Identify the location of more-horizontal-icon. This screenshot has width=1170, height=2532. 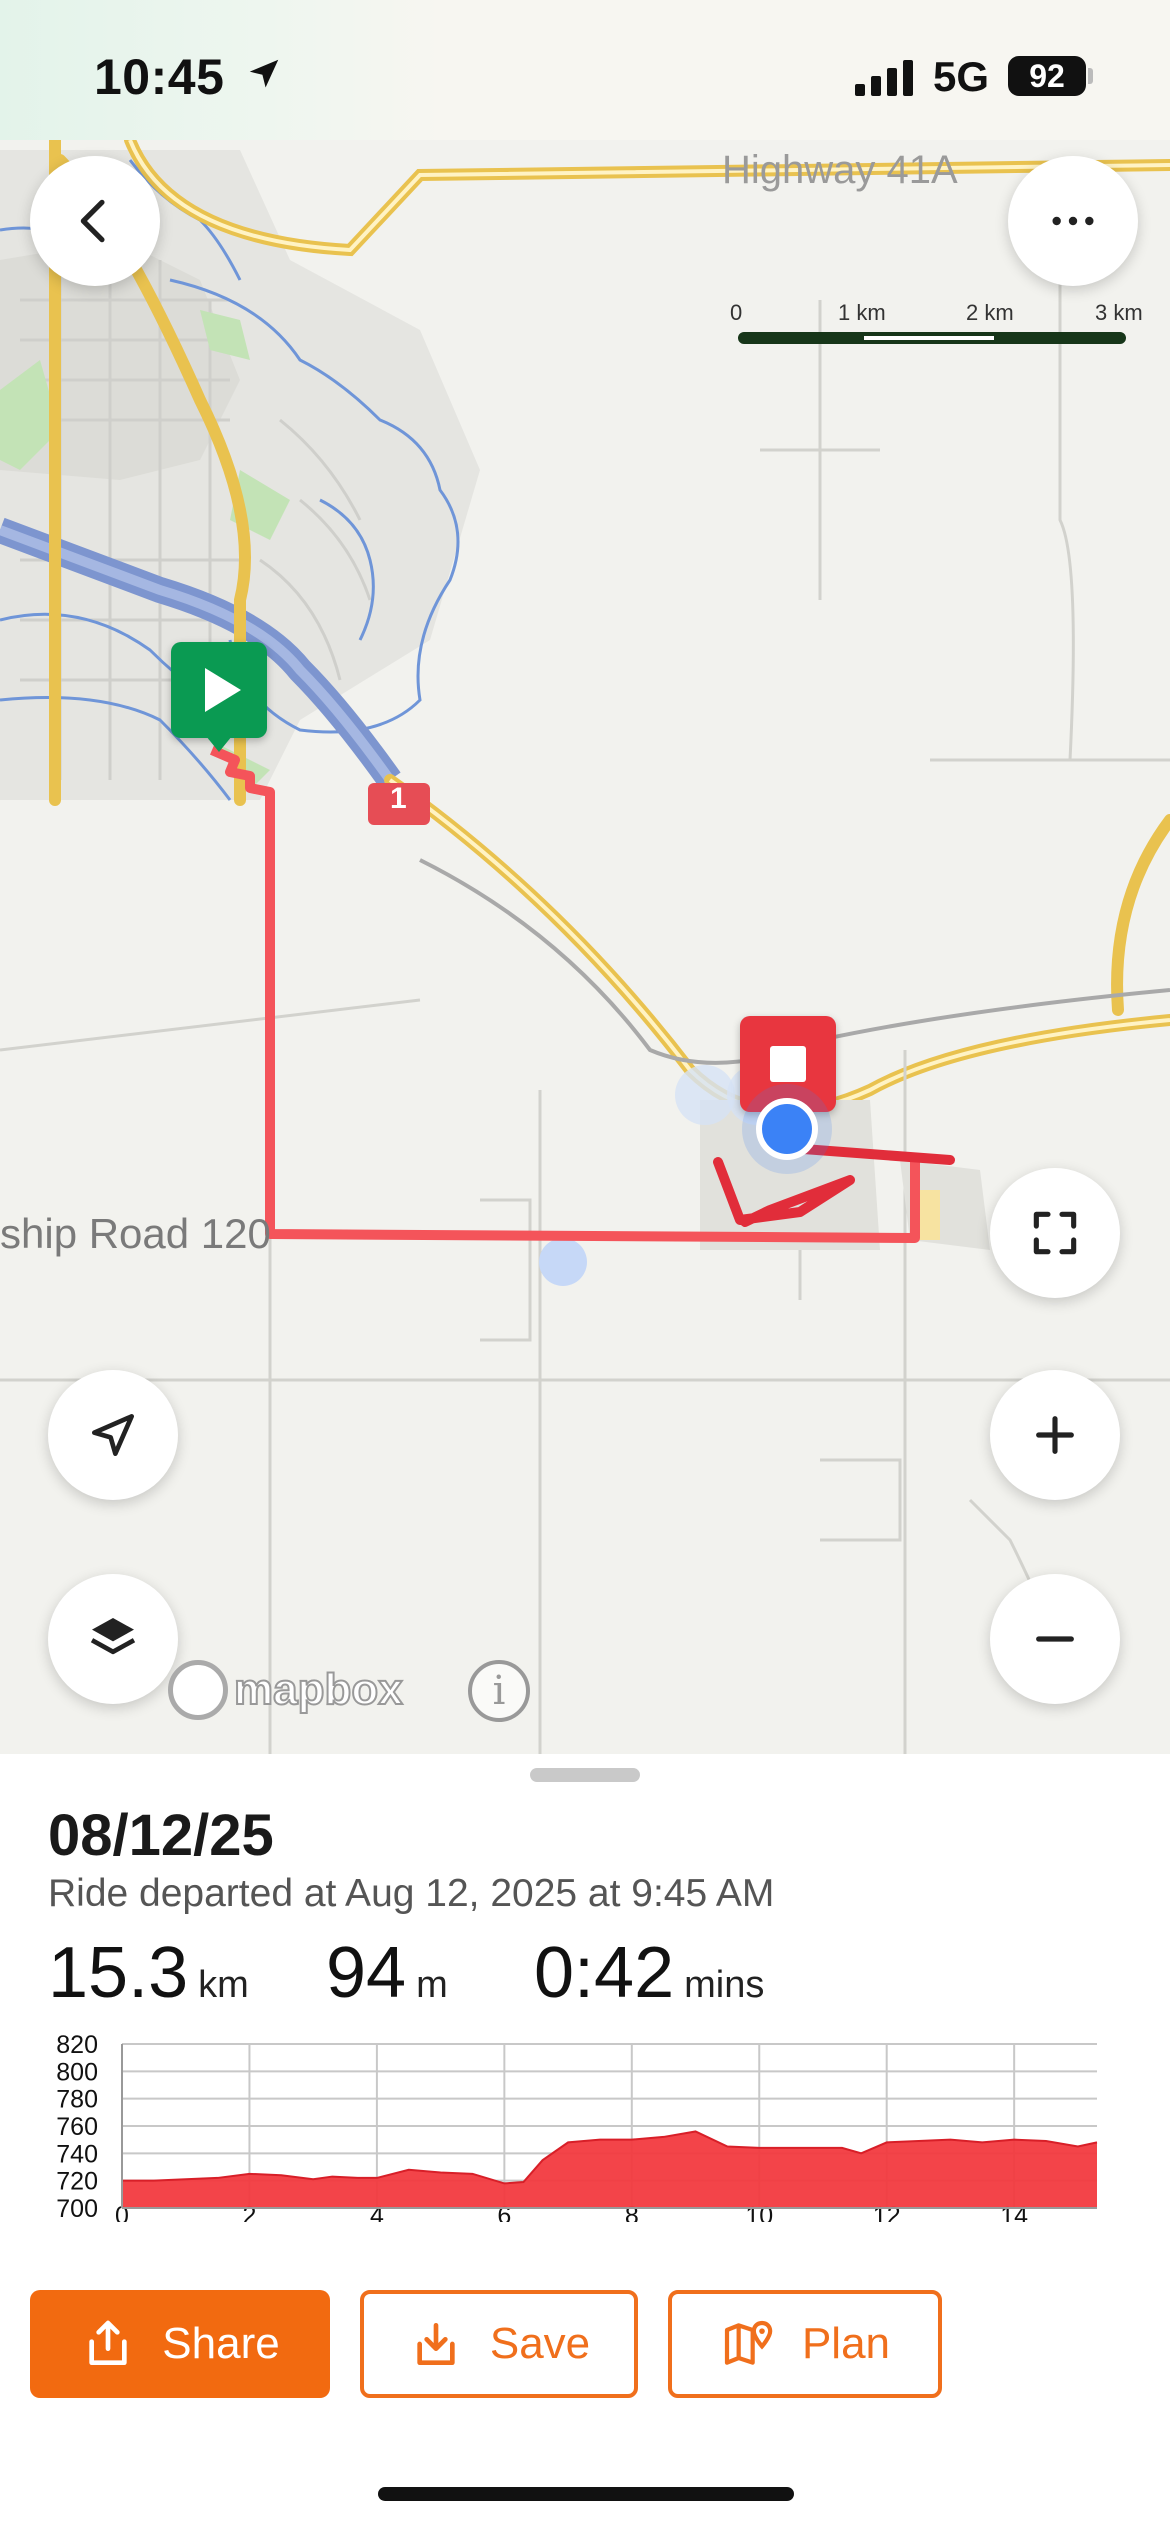
(1073, 221).